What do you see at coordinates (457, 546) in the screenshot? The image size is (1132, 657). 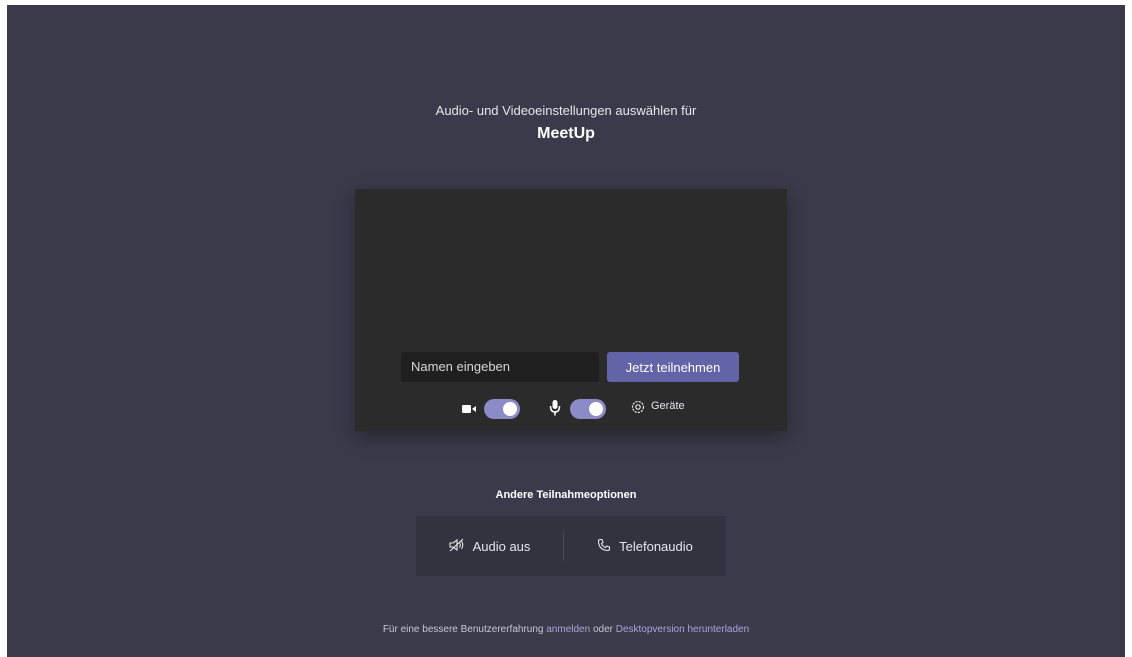 I see `speaker-muted-icon` at bounding box center [457, 546].